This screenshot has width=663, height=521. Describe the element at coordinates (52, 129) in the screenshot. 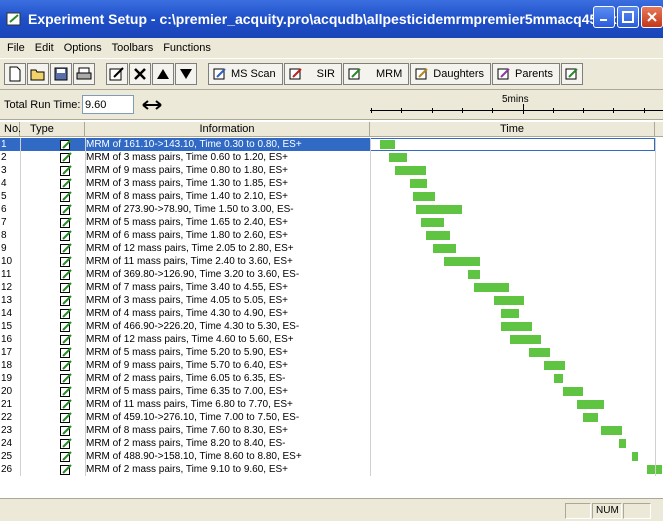

I see `column-header-type: Type` at that location.